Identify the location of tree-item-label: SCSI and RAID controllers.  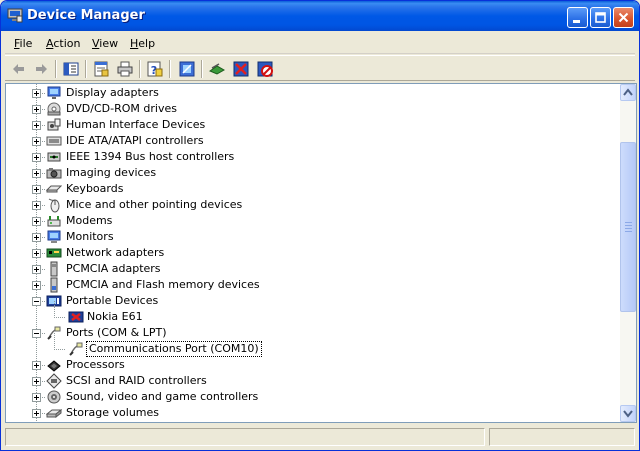
(136, 381).